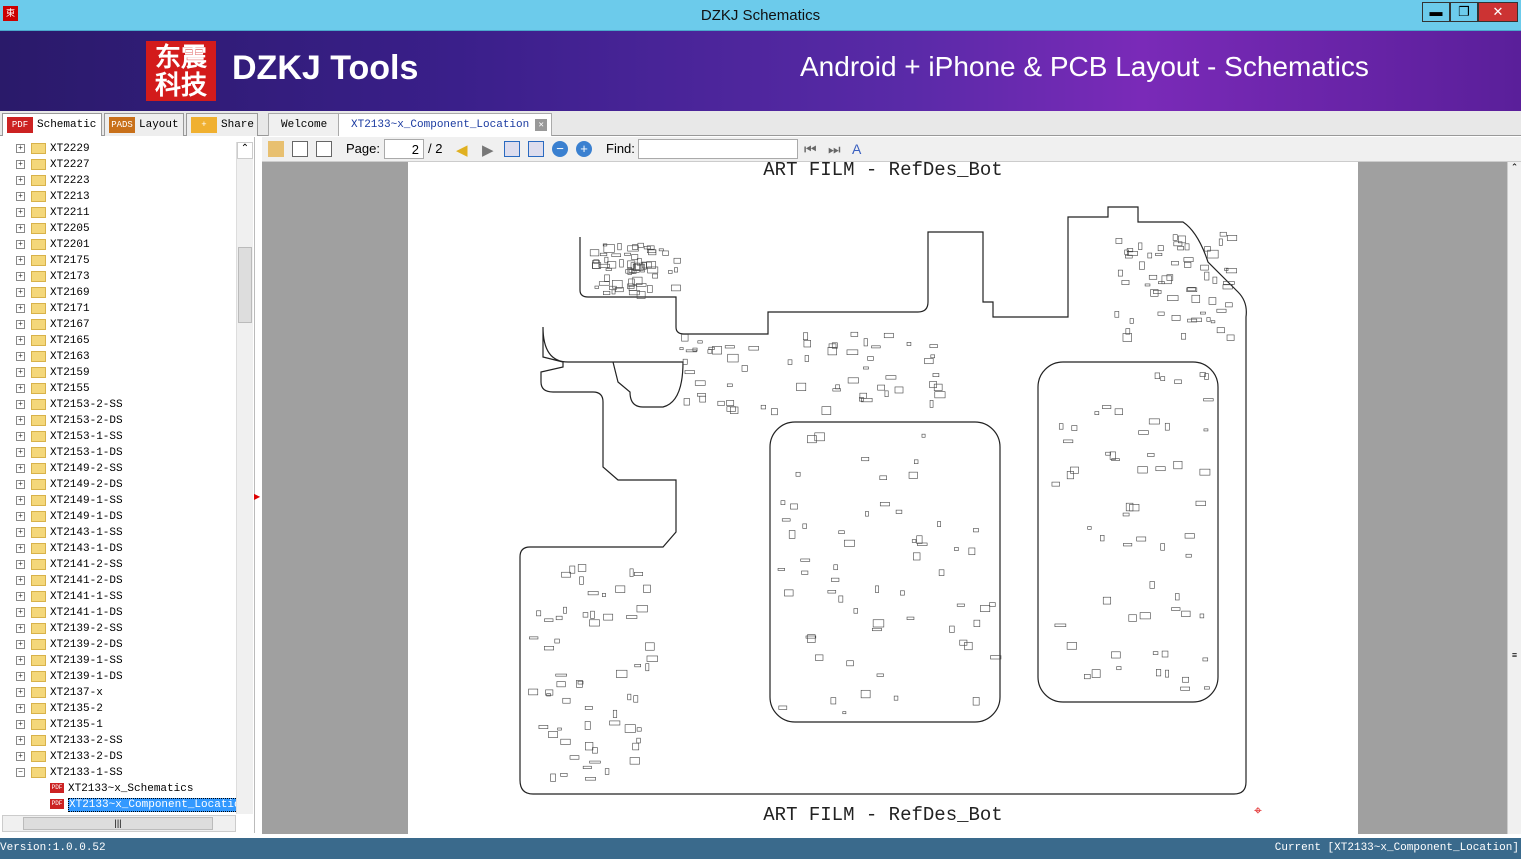 The height and width of the screenshot is (859, 1521). What do you see at coordinates (69, 549) in the screenshot?
I see `tree-item: + XT2143-1-DS` at bounding box center [69, 549].